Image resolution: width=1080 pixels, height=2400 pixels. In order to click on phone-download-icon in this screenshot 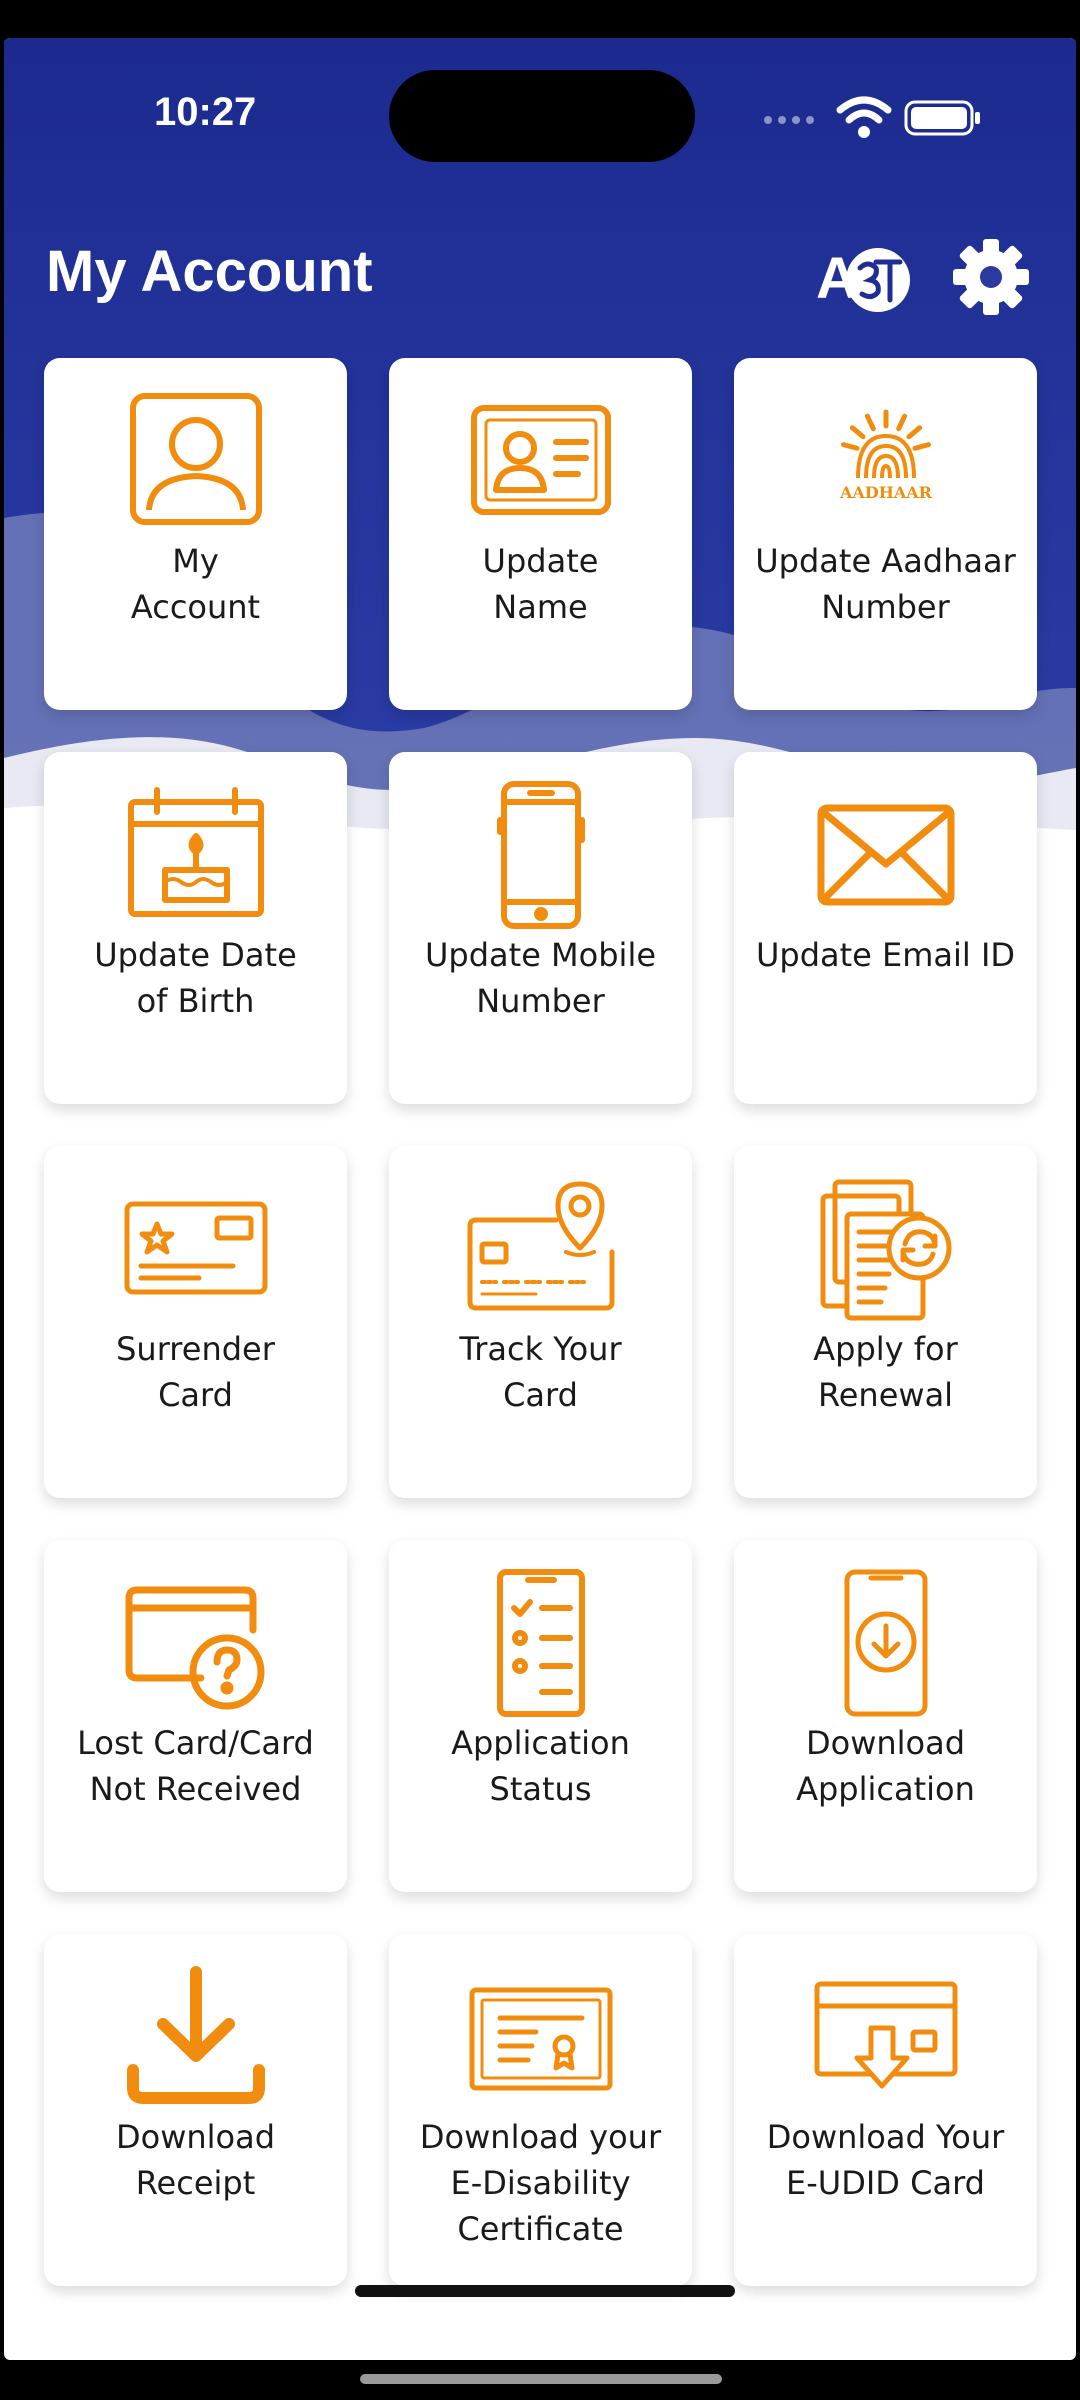, I will do `click(886, 1643)`.